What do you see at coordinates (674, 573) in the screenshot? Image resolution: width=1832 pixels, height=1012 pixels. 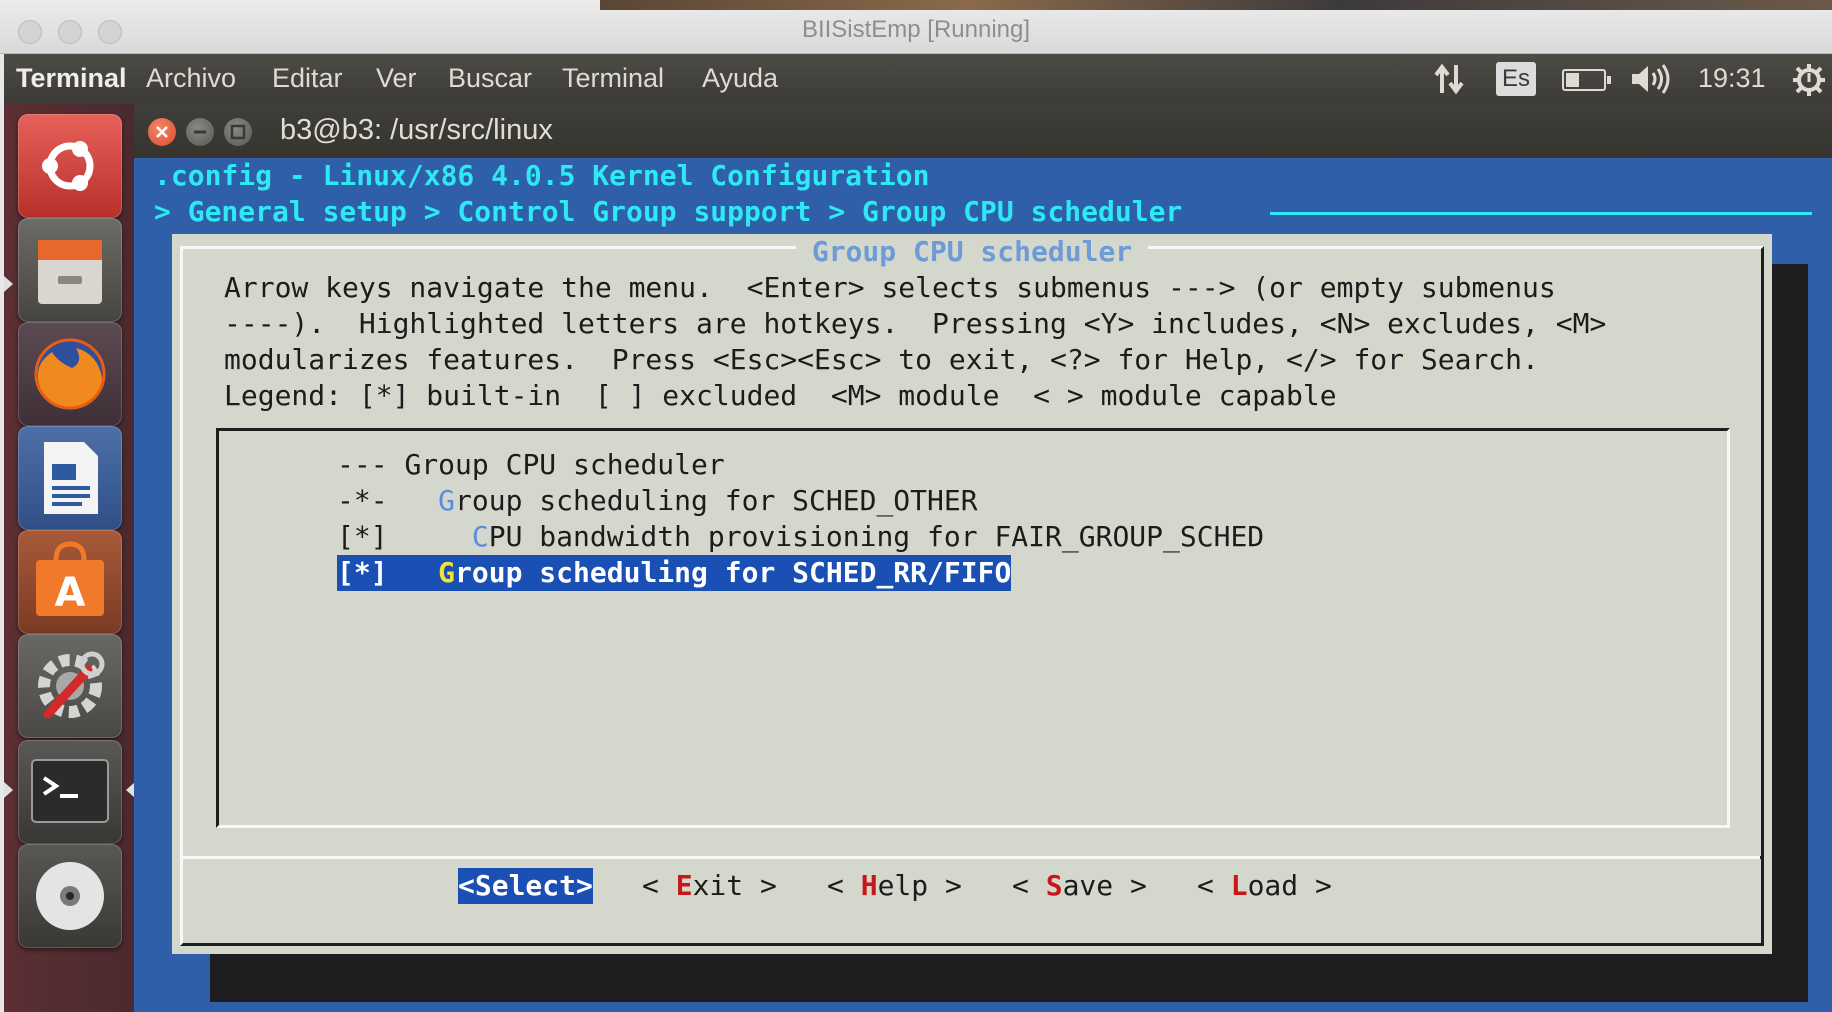 I see `menu-item-sched-rr-fifo: [*] Group scheduling for SCHED_RR/FIFO` at bounding box center [674, 573].